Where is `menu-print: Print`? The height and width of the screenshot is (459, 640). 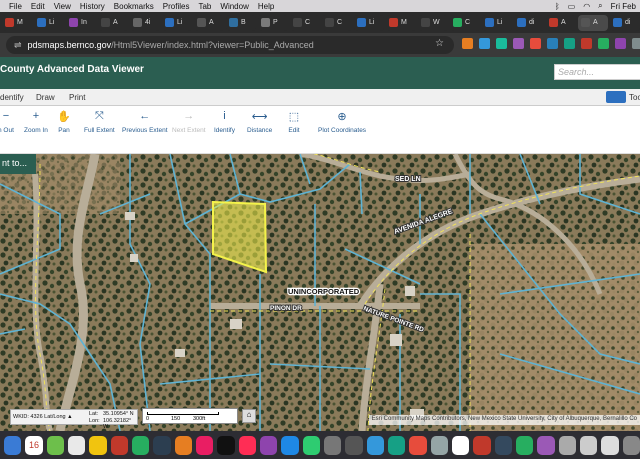 menu-print: Print is located at coordinates (77, 97).